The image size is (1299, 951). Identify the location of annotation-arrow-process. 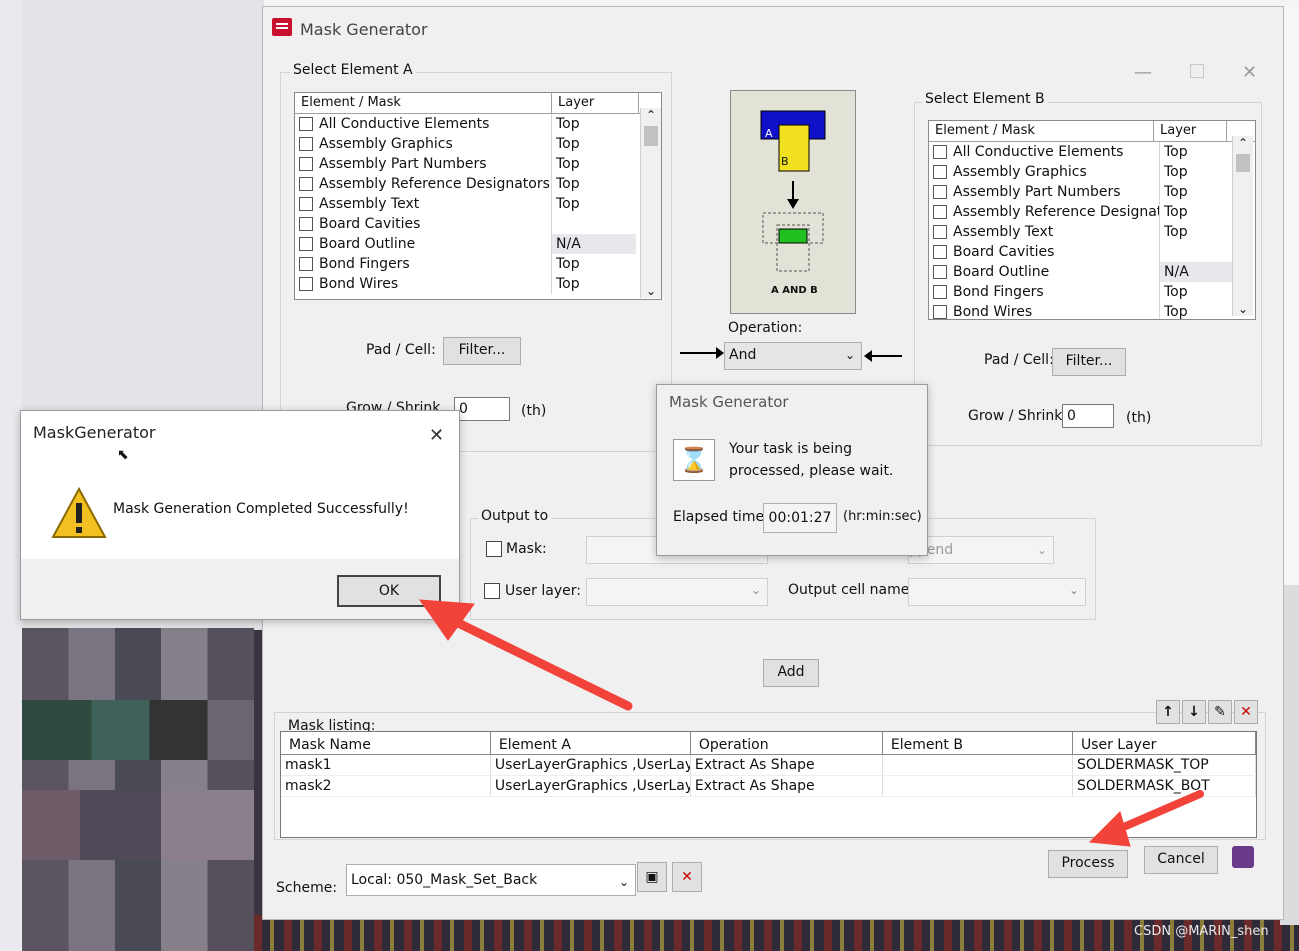
(1156, 813).